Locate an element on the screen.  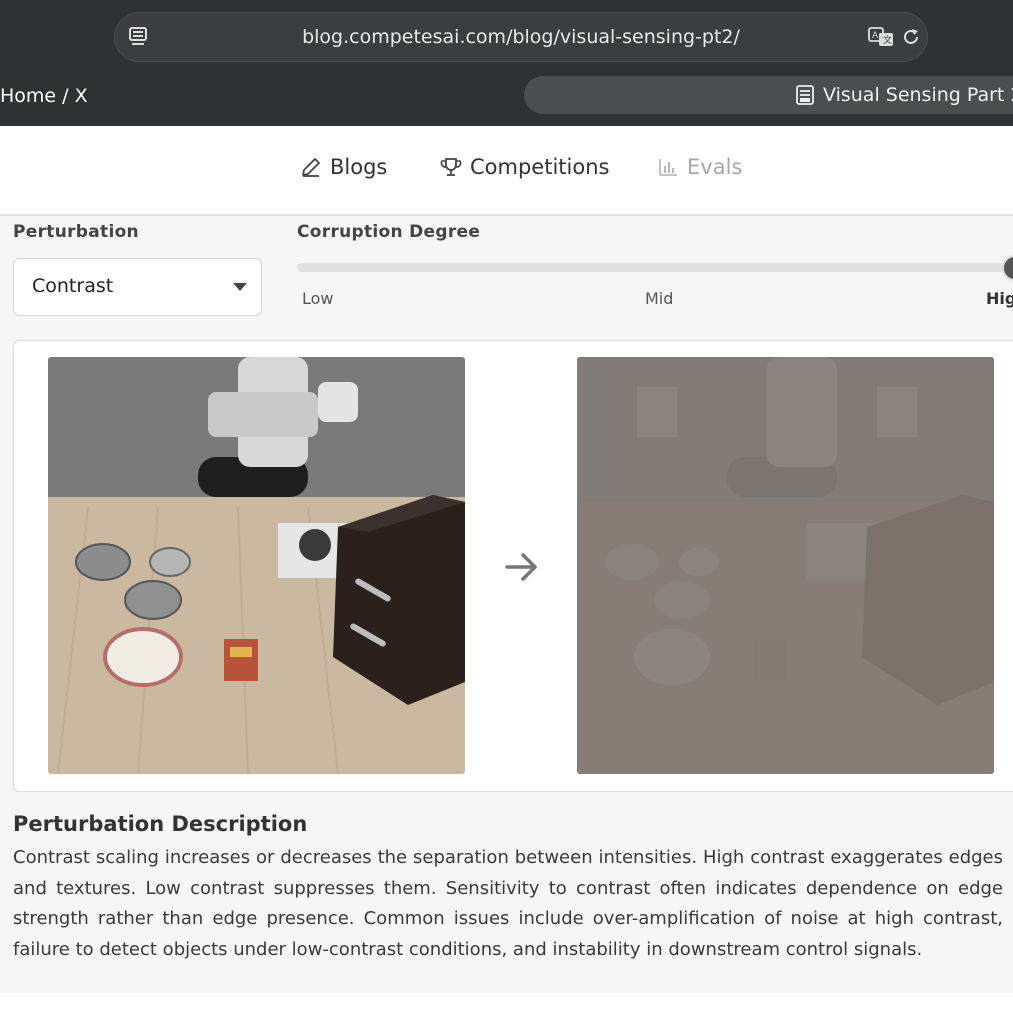
site-nav: Blogs Competitions Evals is located at coordinates (506, 171).